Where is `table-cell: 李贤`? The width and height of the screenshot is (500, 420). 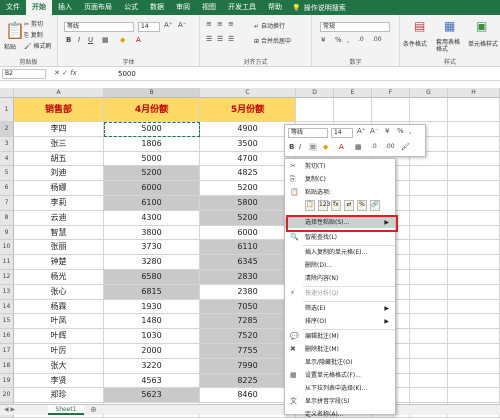
table-cell: 李贤 is located at coordinates (59, 381).